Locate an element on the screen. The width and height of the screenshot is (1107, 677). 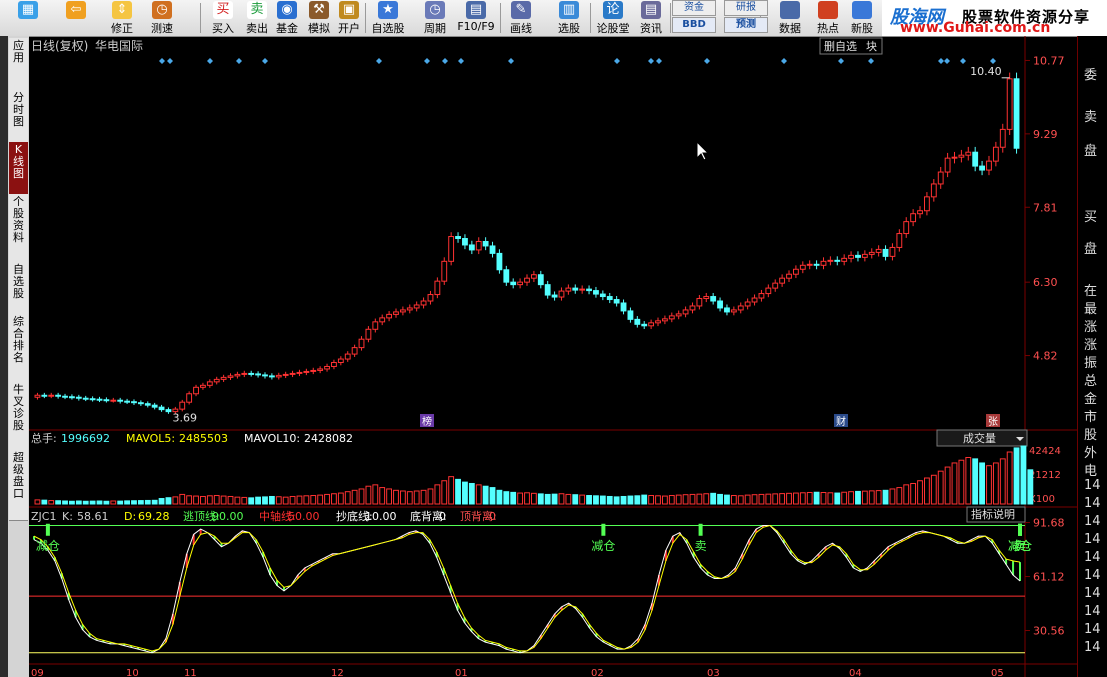
toolbar-button-13: ▥ 选股 is located at coordinates (569, 18).